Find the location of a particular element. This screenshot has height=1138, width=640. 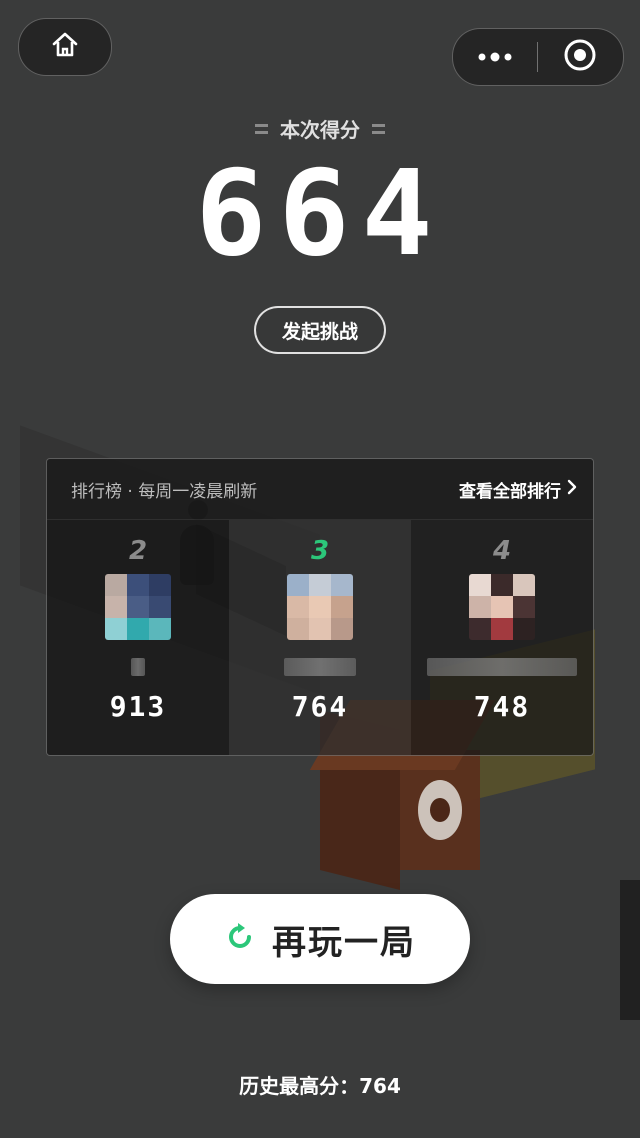

leaderboard-entry-current-user: 3 764 is located at coordinates (320, 637).